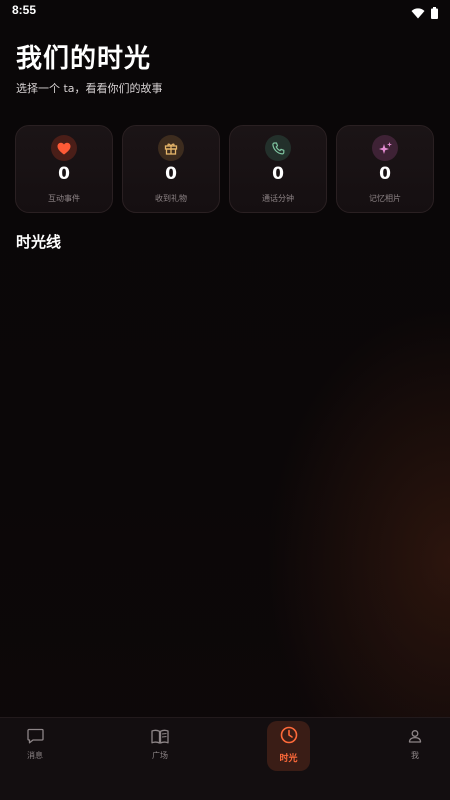 The height and width of the screenshot is (800, 450). What do you see at coordinates (415, 736) in the screenshot?
I see `user-icon` at bounding box center [415, 736].